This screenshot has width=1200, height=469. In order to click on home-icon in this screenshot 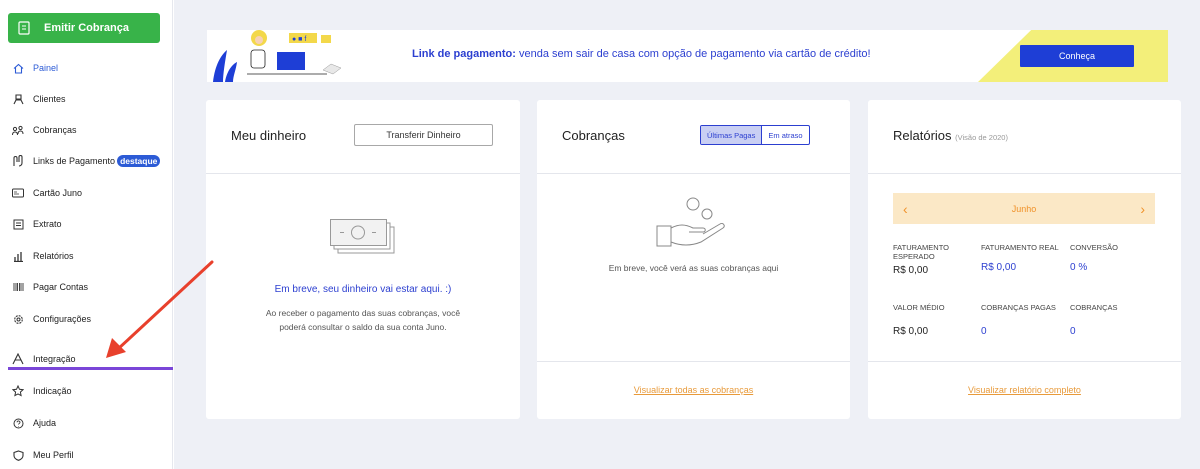, I will do `click(18, 68)`.